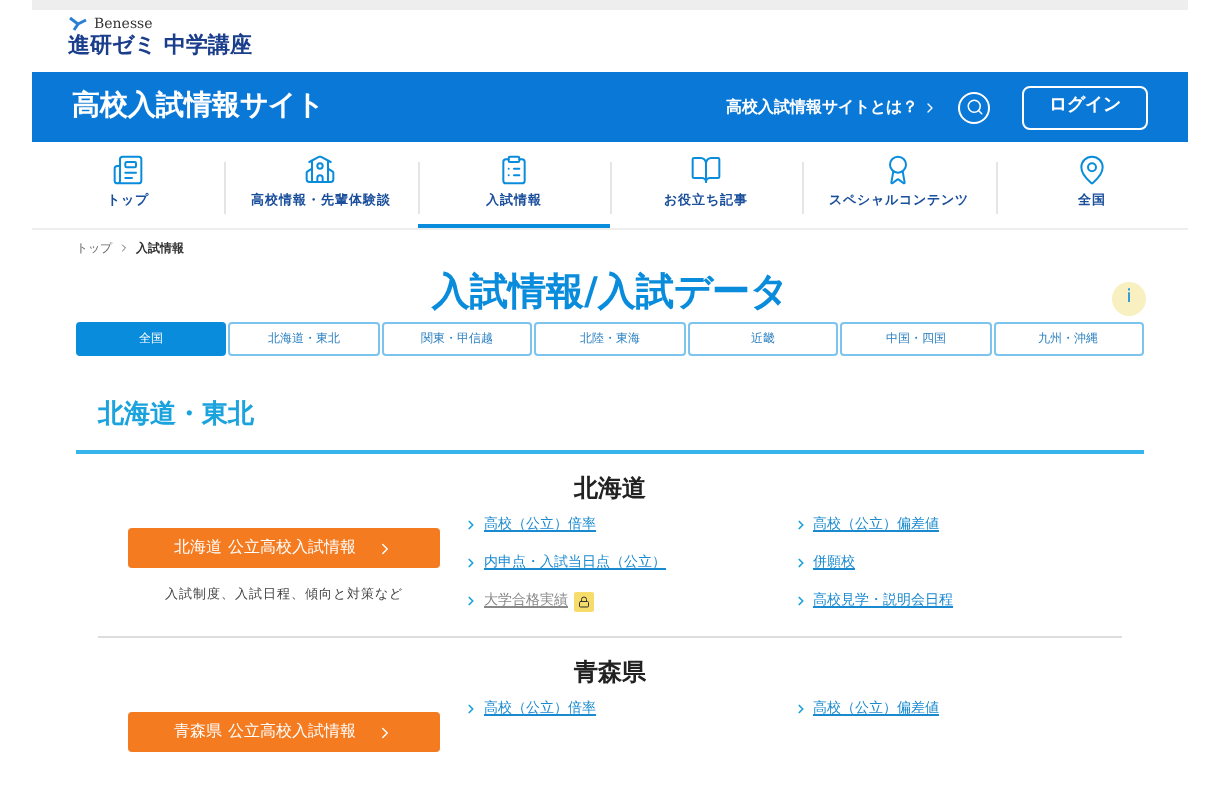 The height and width of the screenshot is (800, 1220). I want to click on school-icon, so click(320, 170).